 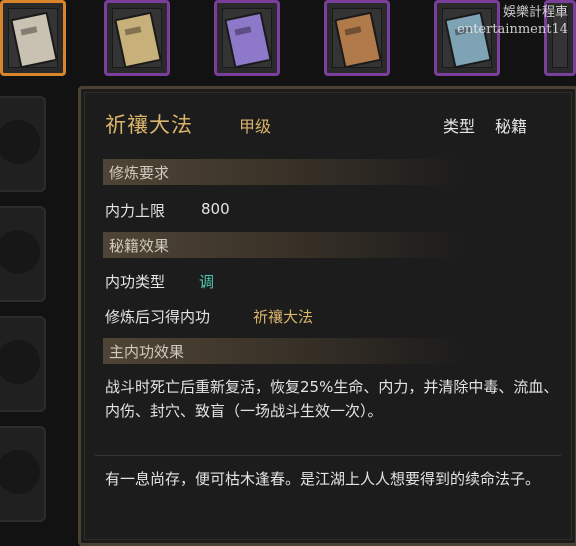 I want to click on section-header-main-effect: 主内功效果, so click(x=283, y=351).